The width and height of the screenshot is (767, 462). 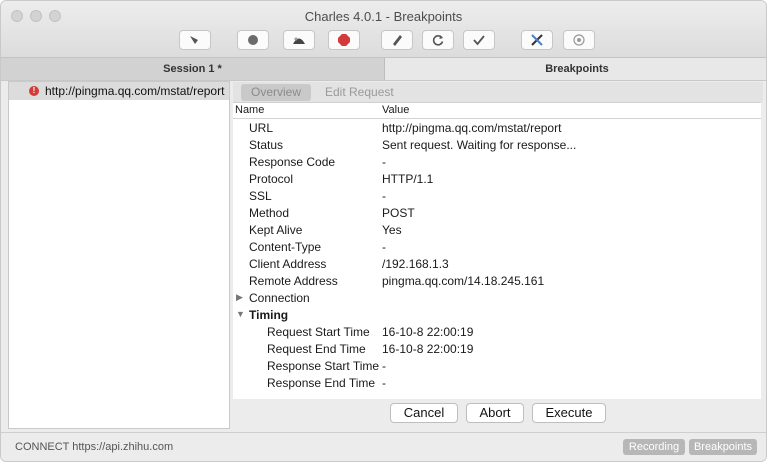 What do you see at coordinates (654, 447) in the screenshot?
I see `recording-status-button: Recording` at bounding box center [654, 447].